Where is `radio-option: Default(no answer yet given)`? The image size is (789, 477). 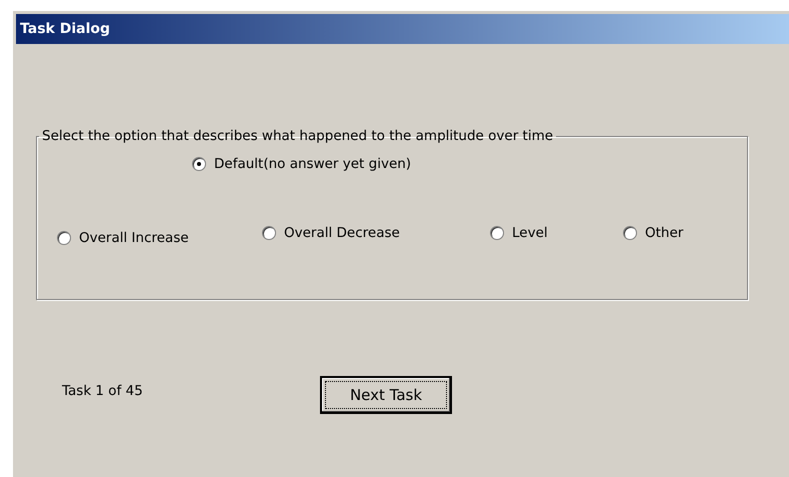
radio-option: Default(no answer yet given) is located at coordinates (302, 164).